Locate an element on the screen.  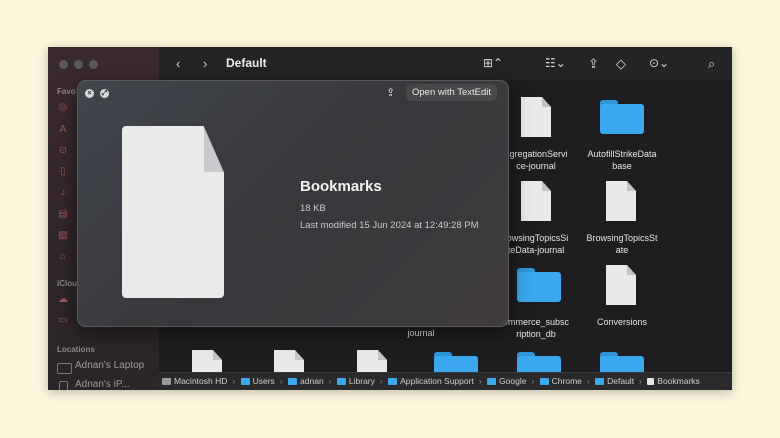
zoom-window-button is located at coordinates (93, 64).